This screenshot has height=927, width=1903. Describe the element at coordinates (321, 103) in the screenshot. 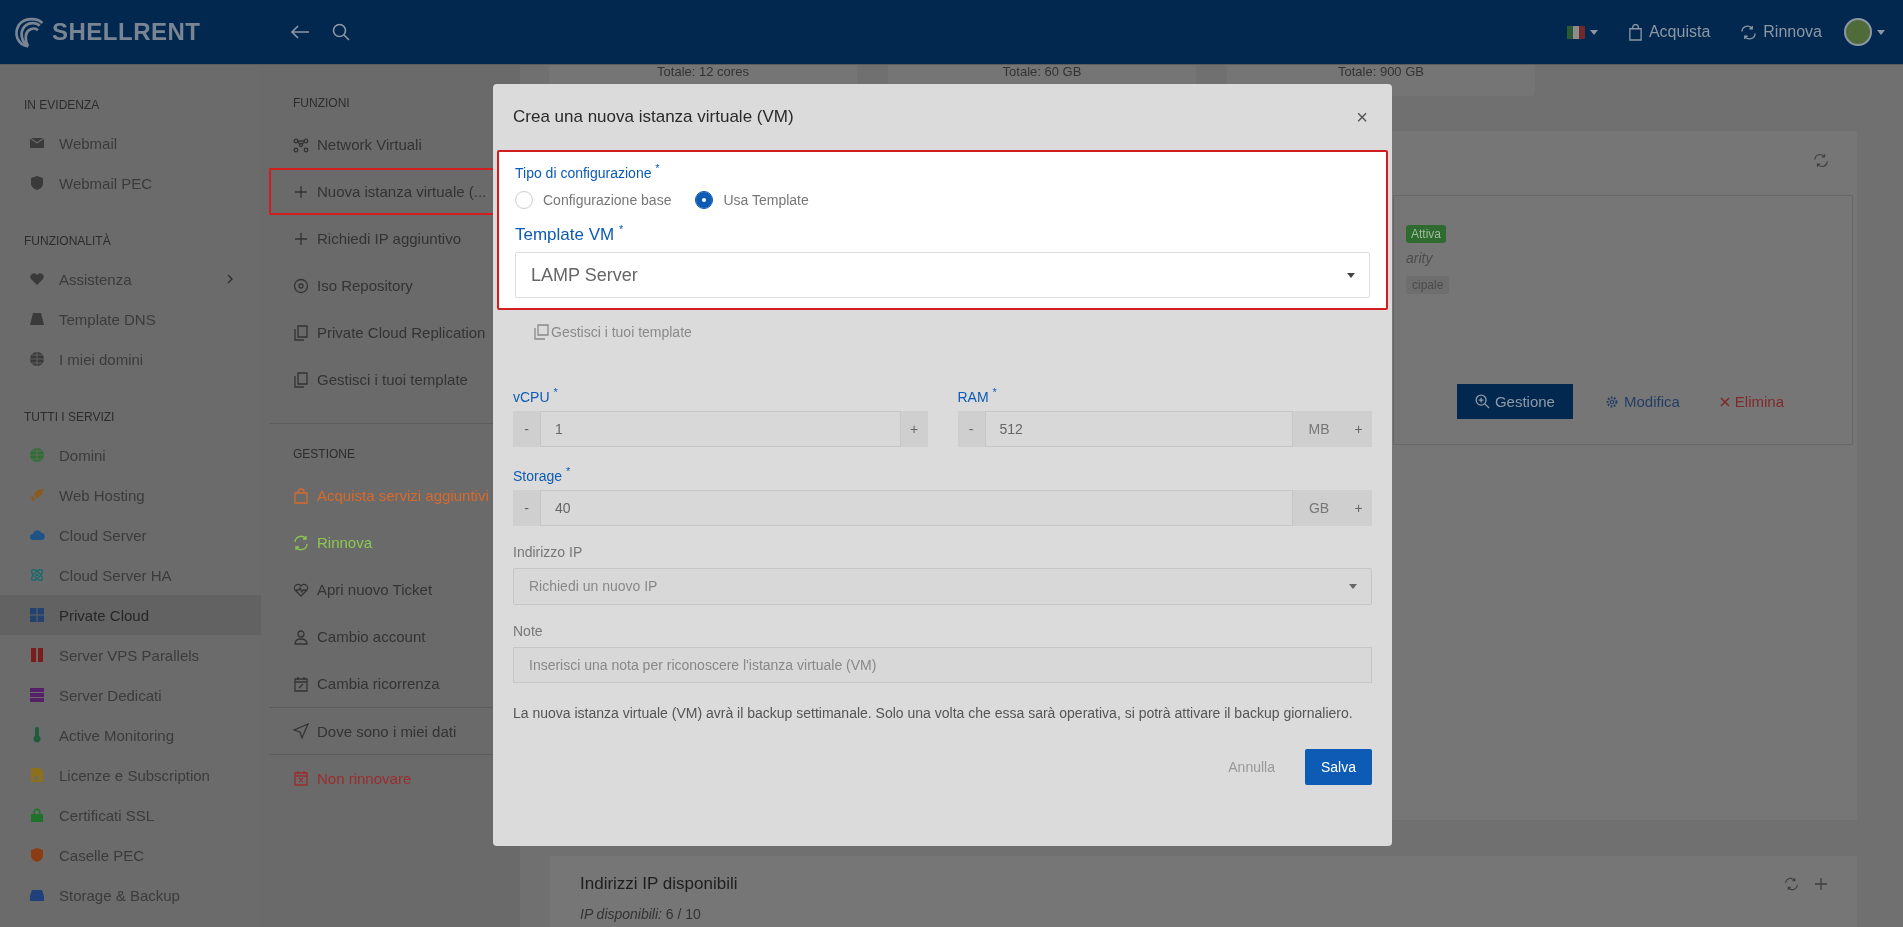

I see `section-title: FUNZIONI` at that location.